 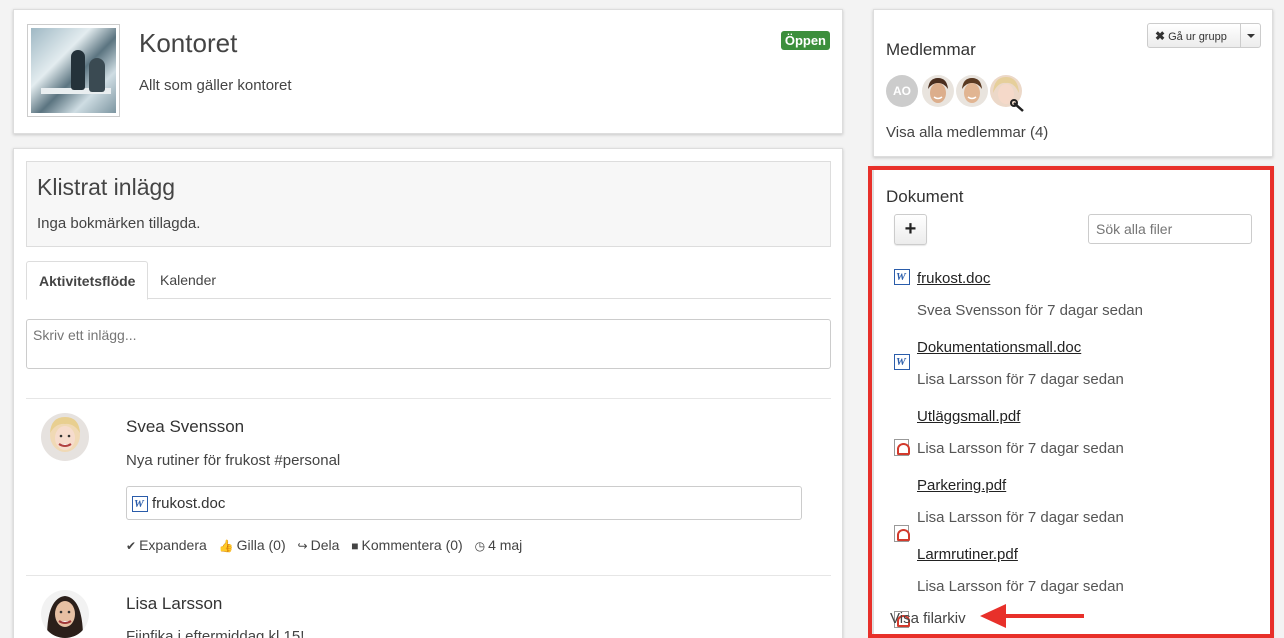 I want to click on expand-label: Expandera, so click(x=173, y=545).